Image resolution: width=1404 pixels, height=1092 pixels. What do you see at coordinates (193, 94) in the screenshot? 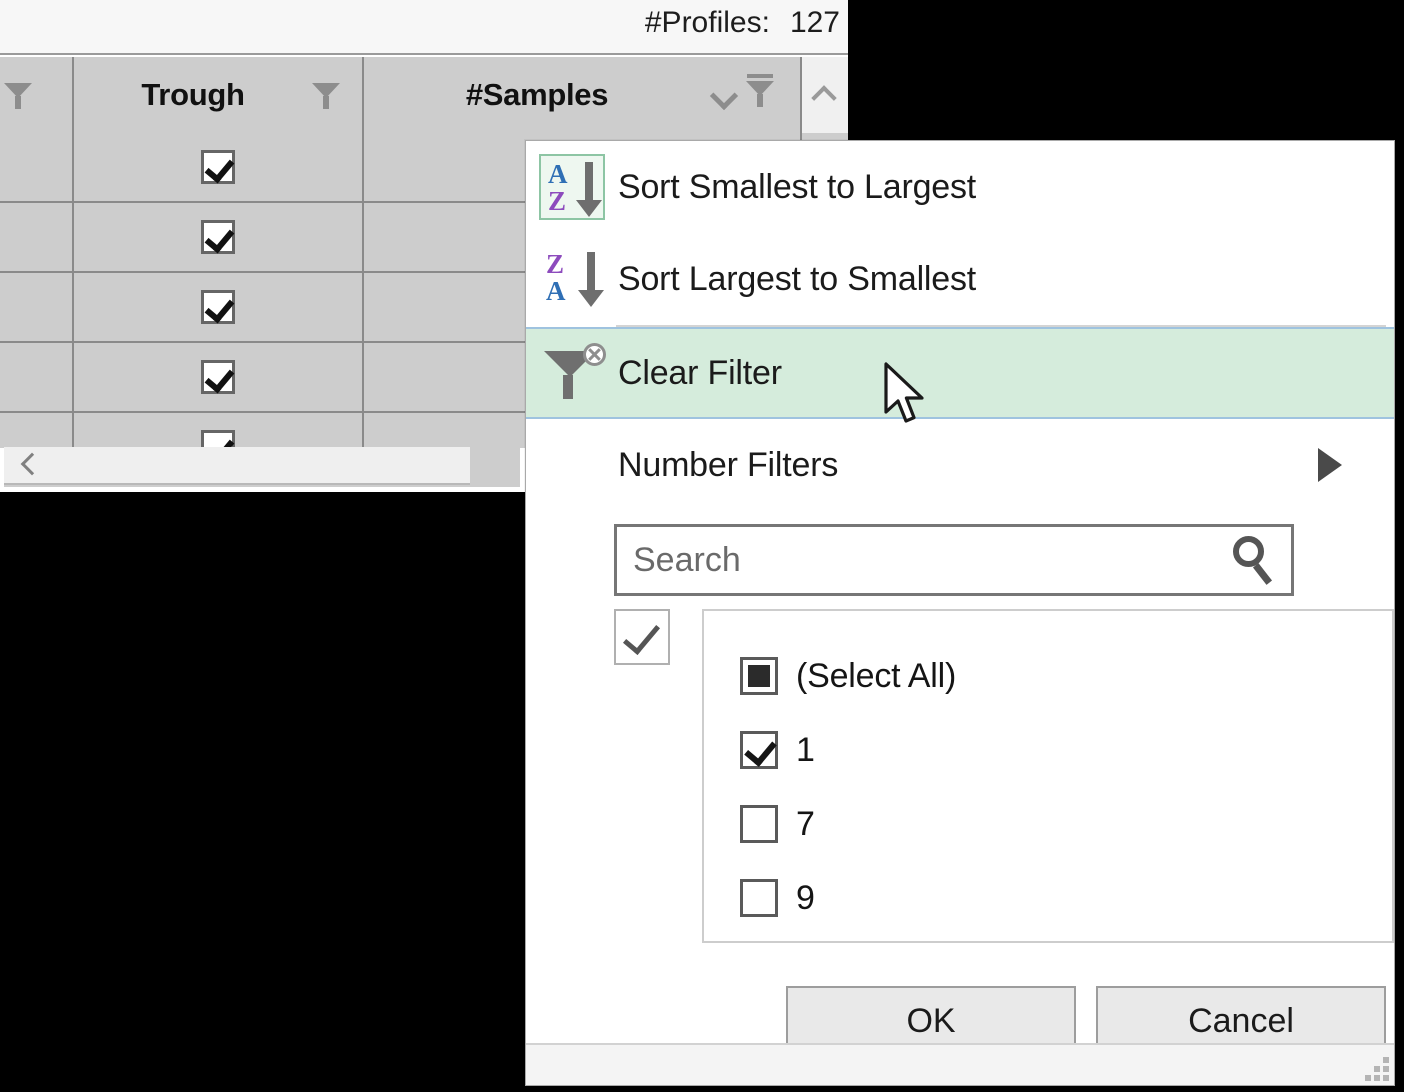
I see `column-header-trough-label: Trough` at bounding box center [193, 94].